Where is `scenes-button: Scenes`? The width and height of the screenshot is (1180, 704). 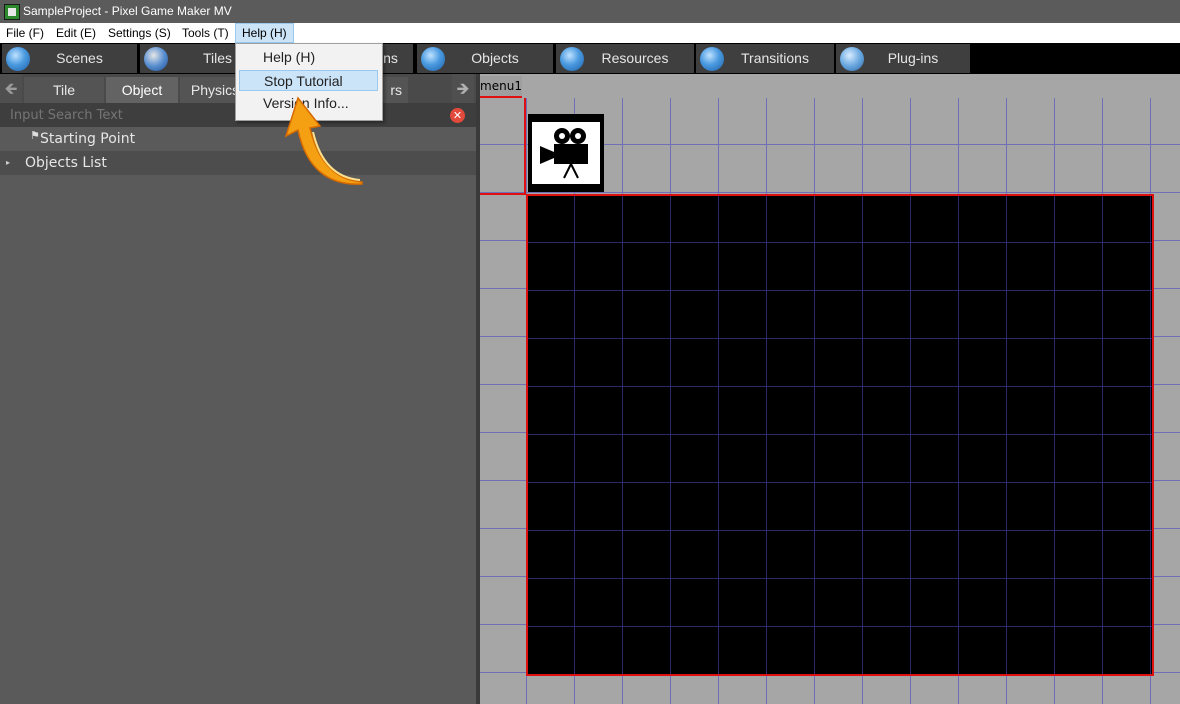 scenes-button: Scenes is located at coordinates (69, 58).